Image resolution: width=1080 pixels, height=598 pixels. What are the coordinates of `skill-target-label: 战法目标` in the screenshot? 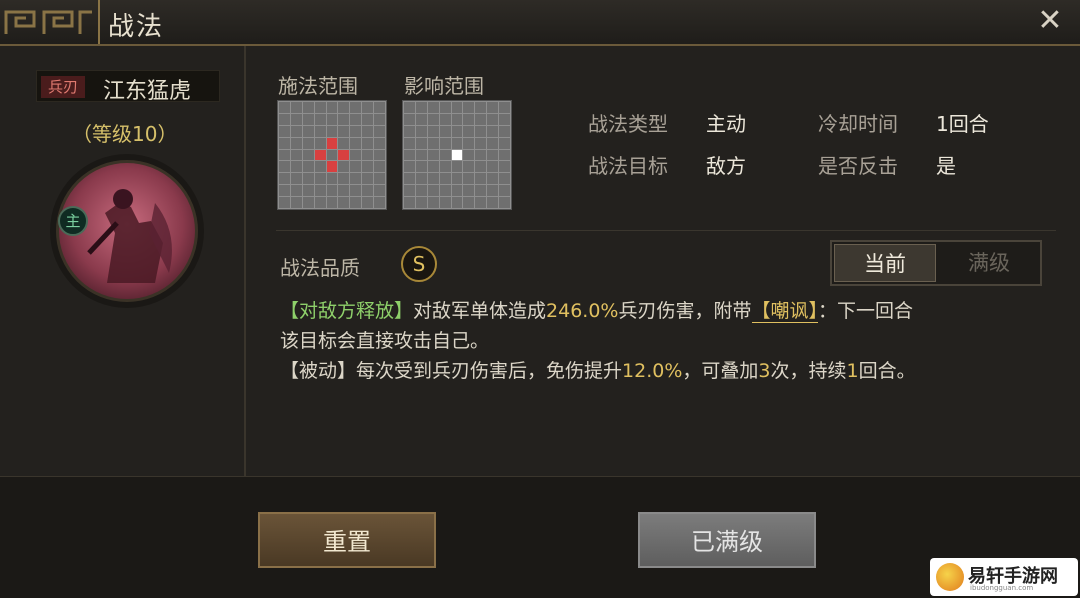 It's located at (628, 166).